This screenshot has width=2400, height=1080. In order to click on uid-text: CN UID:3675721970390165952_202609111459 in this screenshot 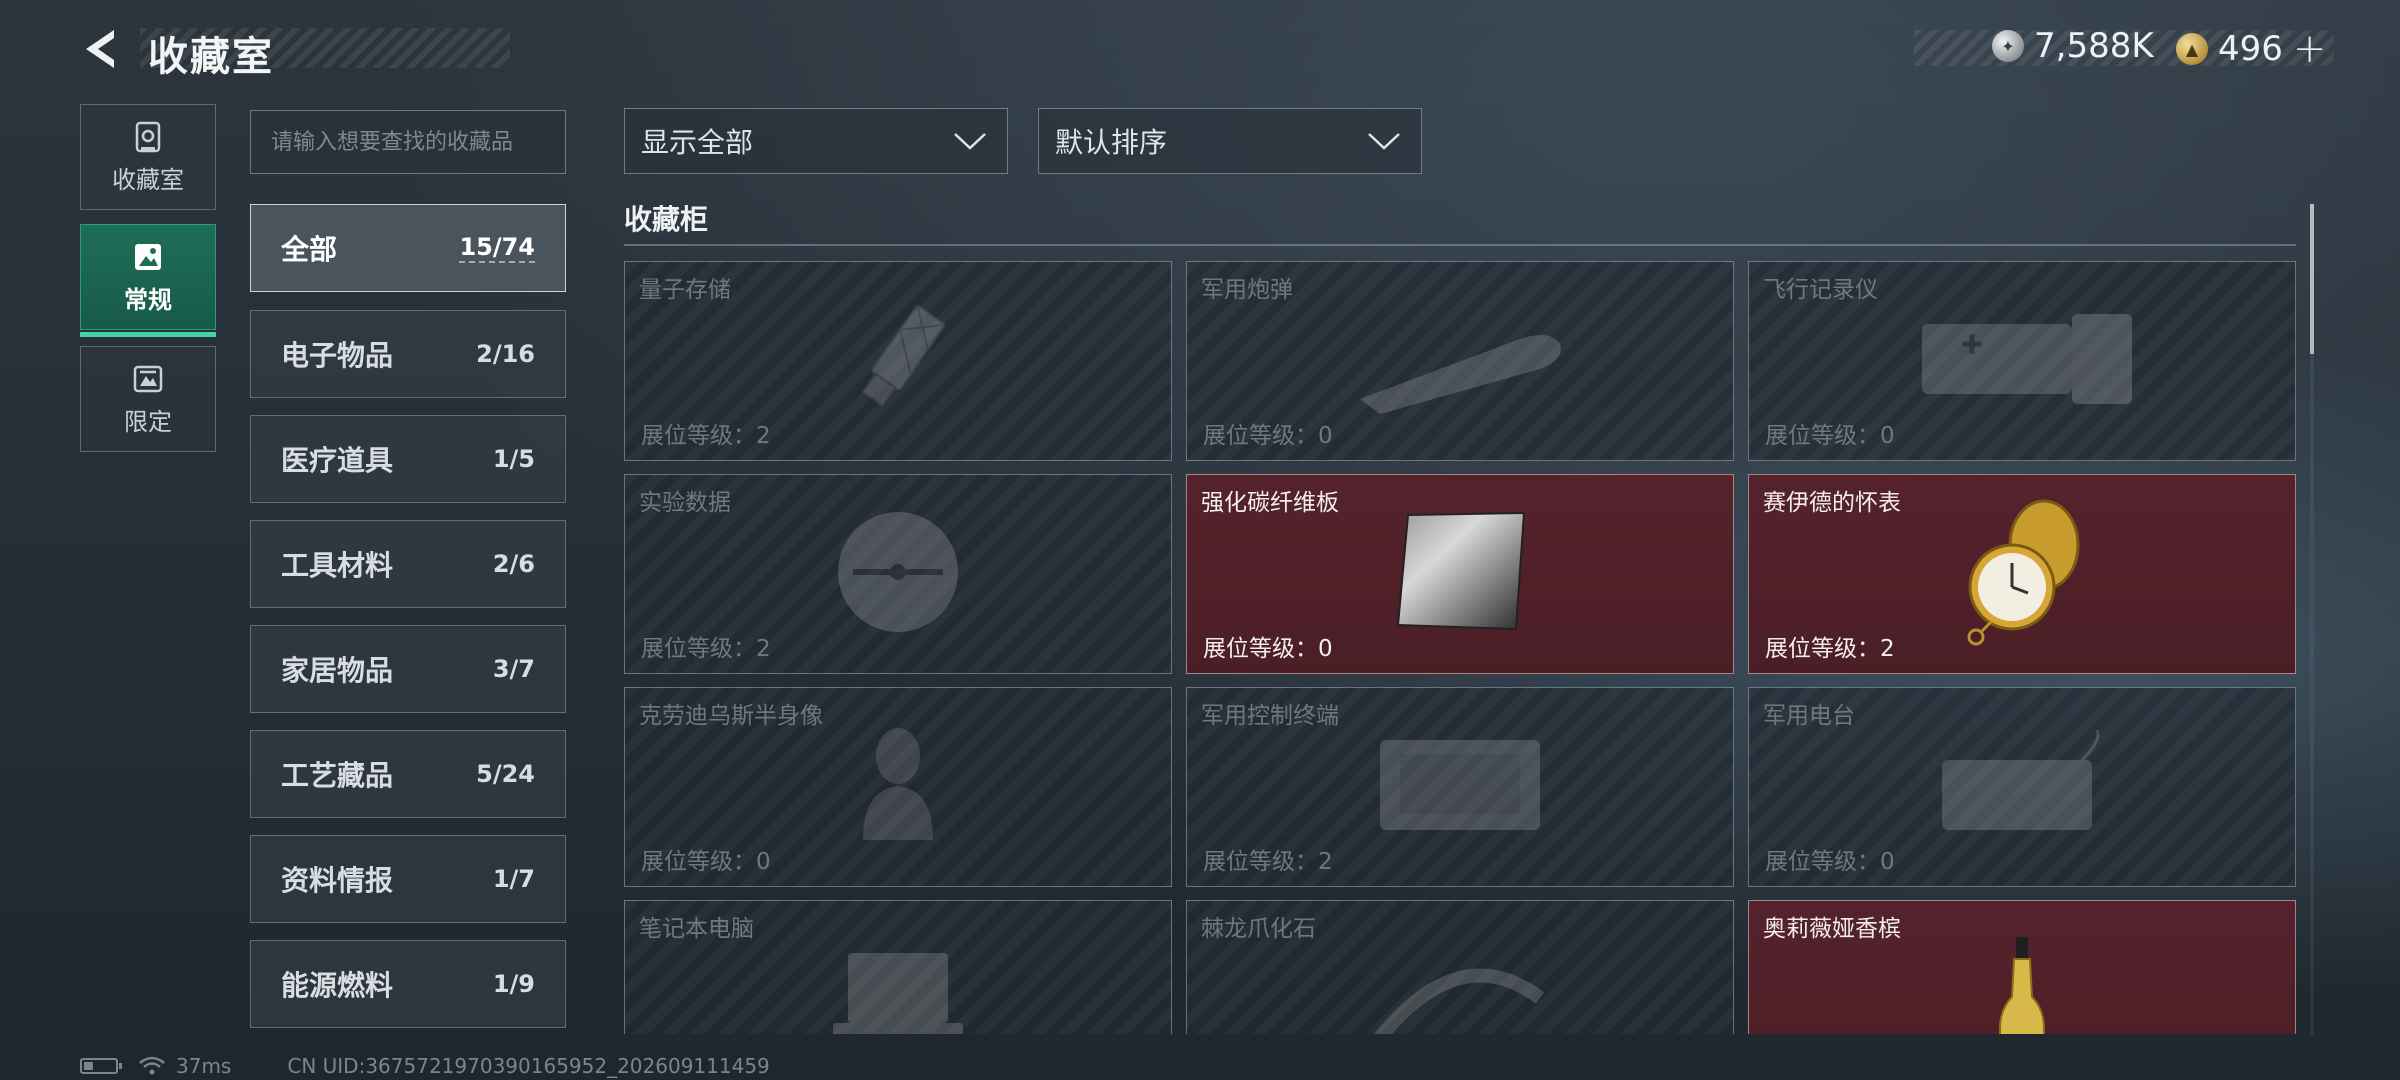, I will do `click(528, 1066)`.